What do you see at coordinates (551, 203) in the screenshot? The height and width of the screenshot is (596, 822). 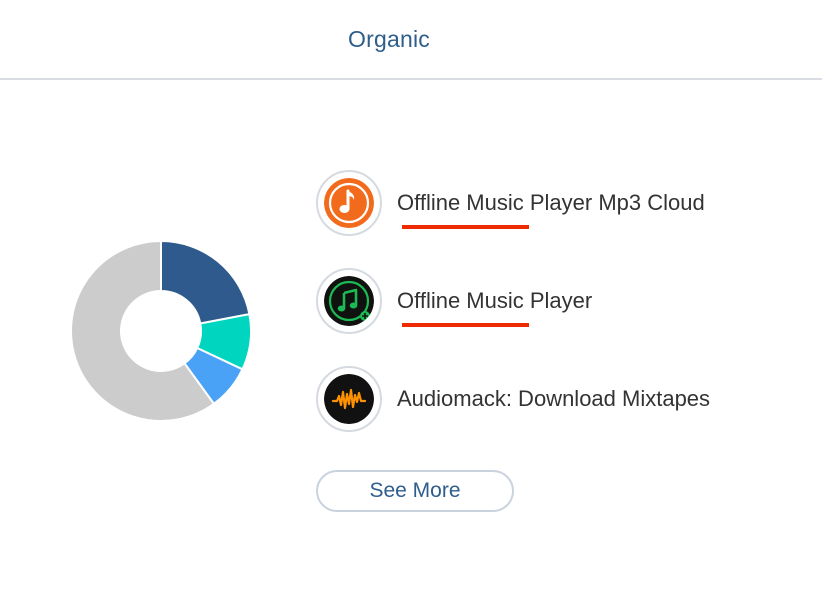 I see `app-name: Offline Music Player Mp3 Cloud` at bounding box center [551, 203].